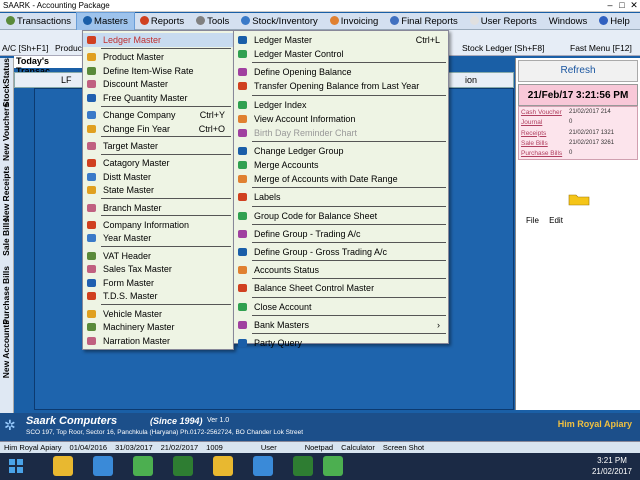 The image size is (640, 480). I want to click on menu-item-ledger-master-control: Ledger Master Control, so click(341, 54).